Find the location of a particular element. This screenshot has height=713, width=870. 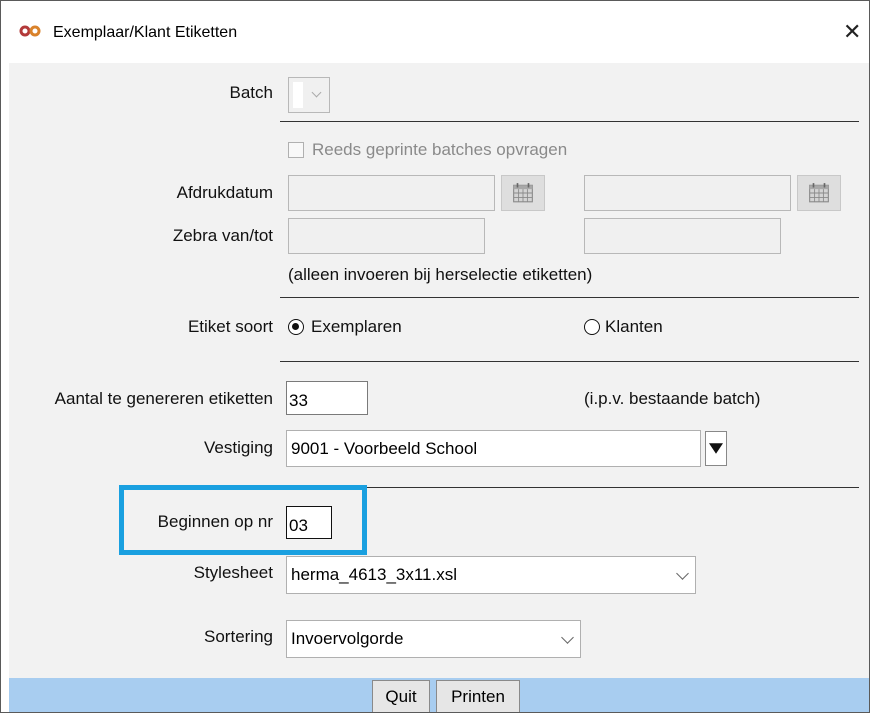

stylesheet-select: herma_4613_3x11.xsl is located at coordinates (491, 575).